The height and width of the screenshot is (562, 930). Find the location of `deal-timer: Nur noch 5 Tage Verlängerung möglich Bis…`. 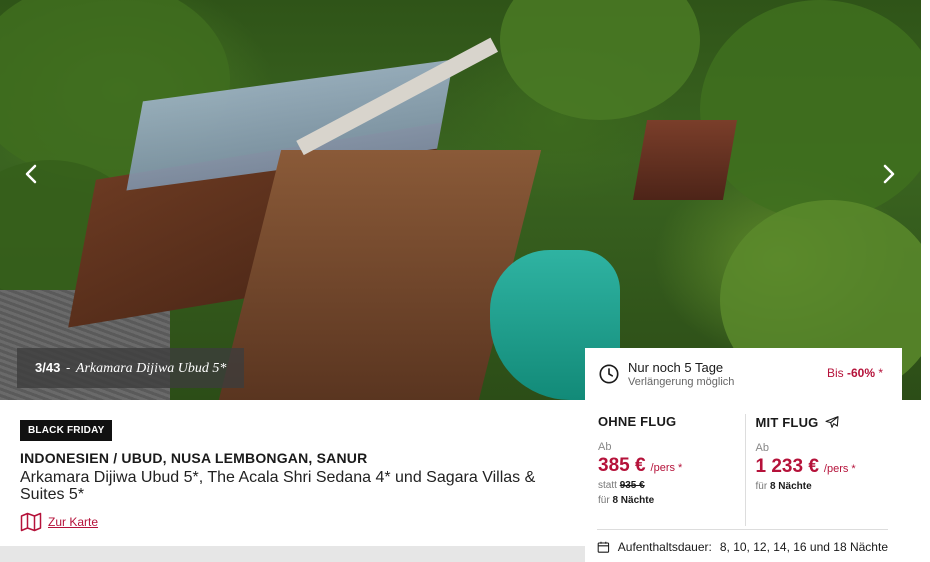

deal-timer: Nur noch 5 Tage Verlängerung möglich Bis… is located at coordinates (743, 374).